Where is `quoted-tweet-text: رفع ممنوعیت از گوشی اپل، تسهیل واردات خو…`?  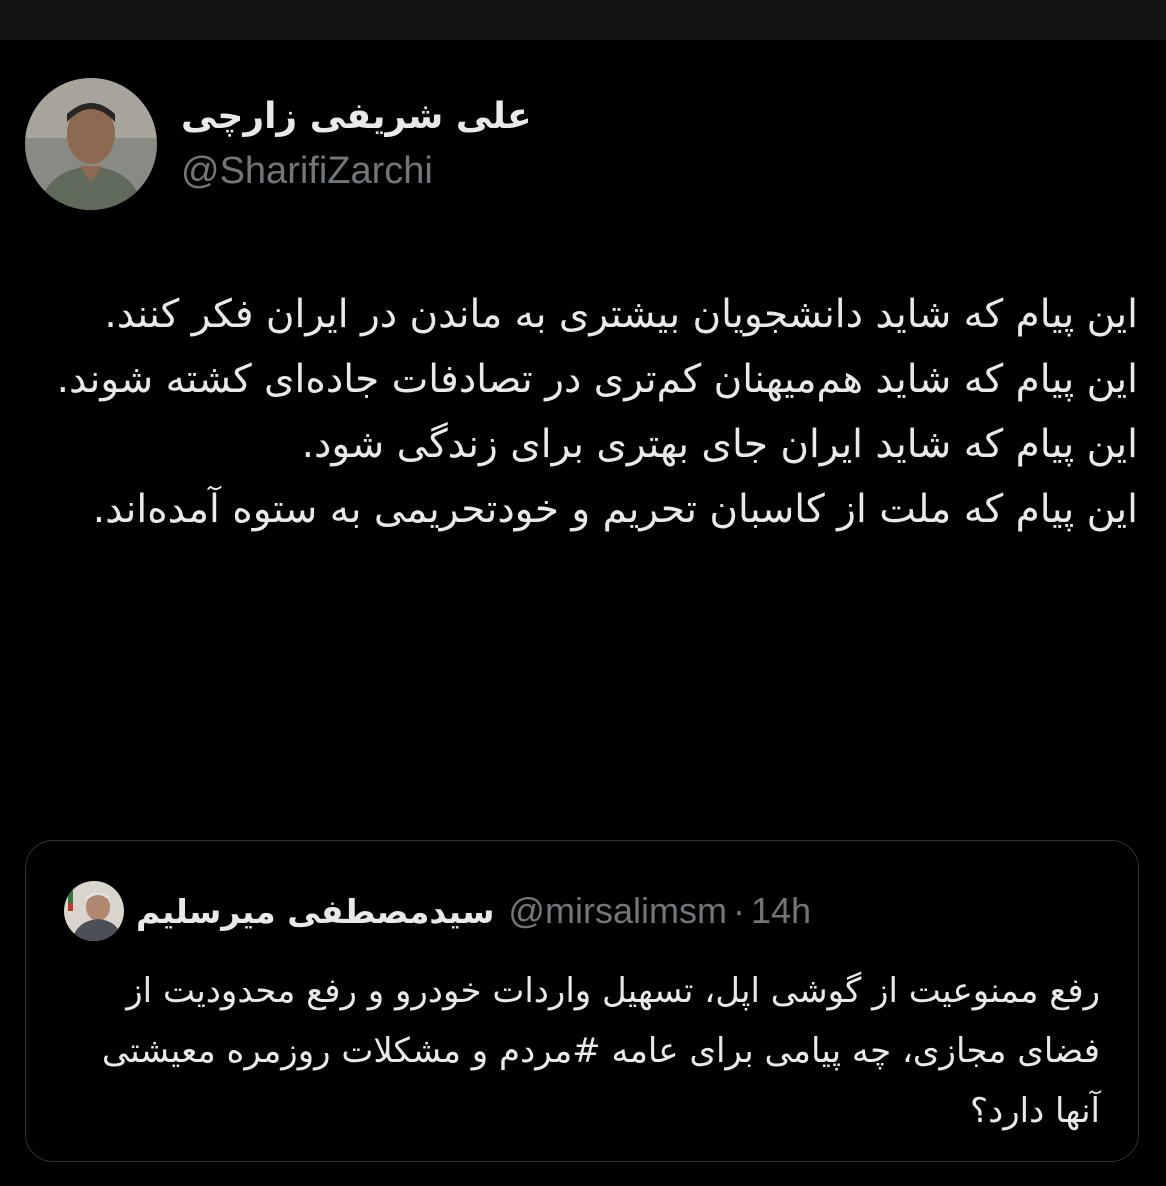 quoted-tweet-text: رفع ممنوعیت از گوشی اپل، تسهیل واردات خو… is located at coordinates (585, 1051).